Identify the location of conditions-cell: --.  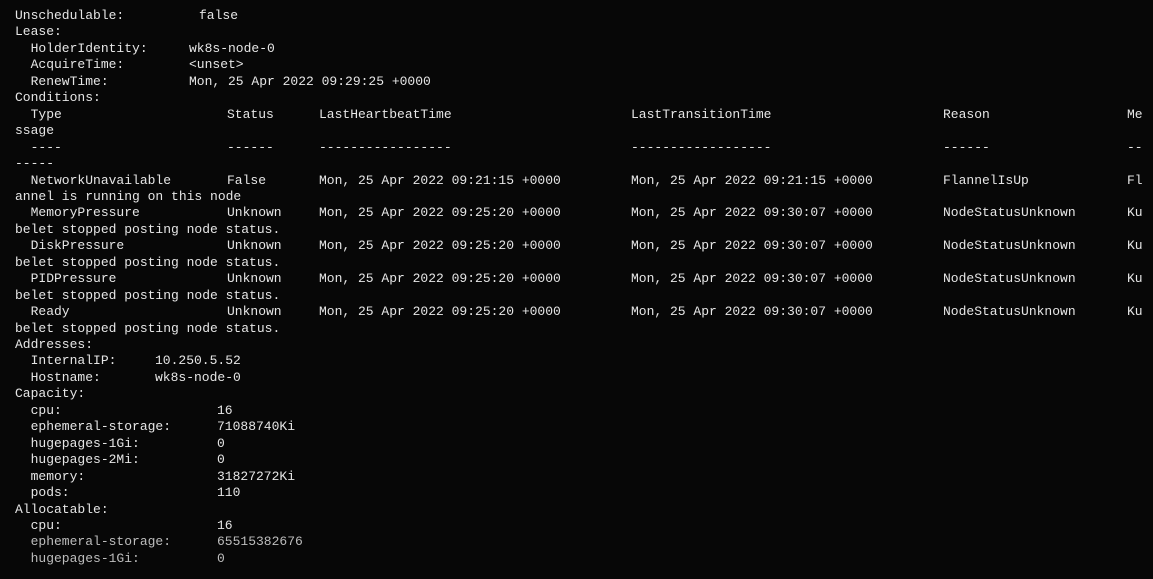
(1135, 147).